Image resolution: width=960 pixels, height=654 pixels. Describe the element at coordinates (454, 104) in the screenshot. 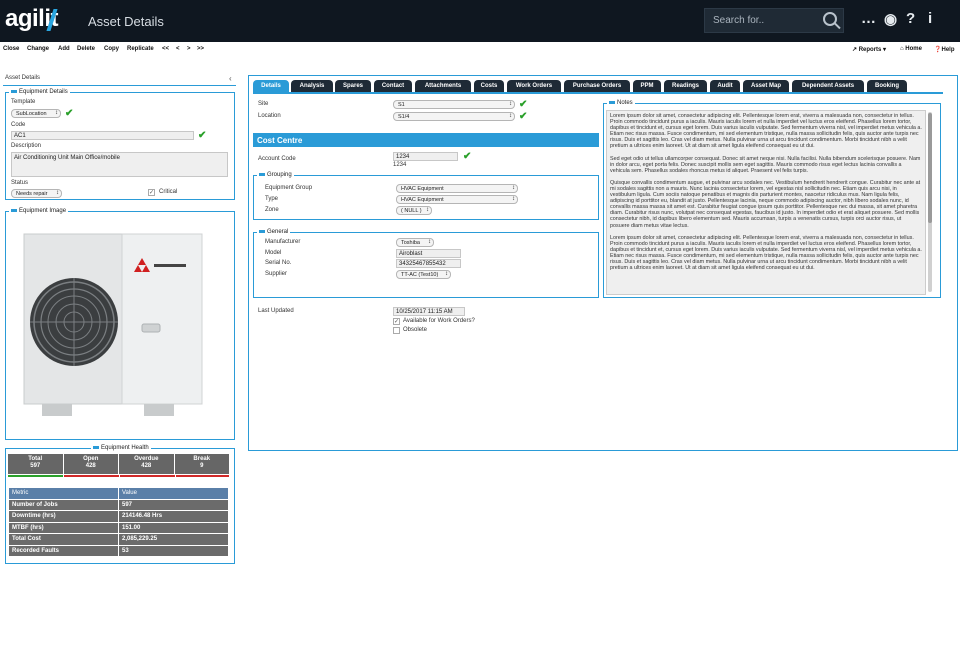

I see `site-select: S1` at that location.